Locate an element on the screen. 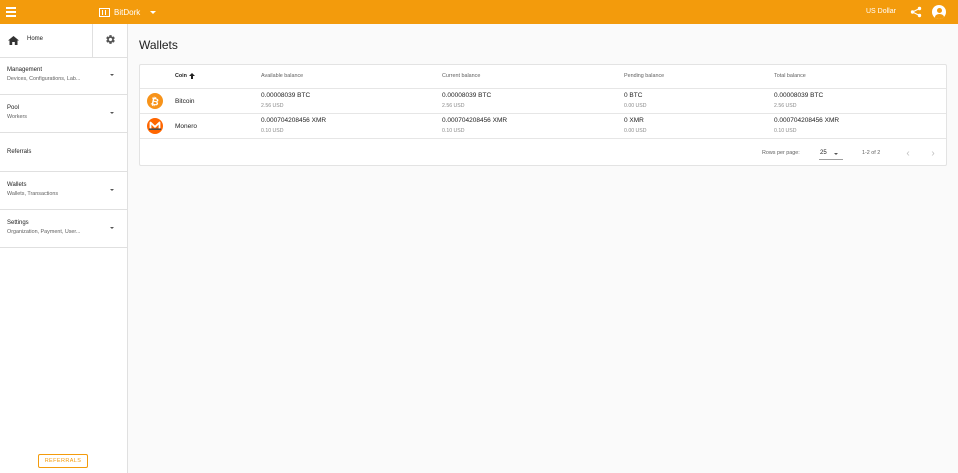  sidebar-item-label: Pool is located at coordinates (13, 108).